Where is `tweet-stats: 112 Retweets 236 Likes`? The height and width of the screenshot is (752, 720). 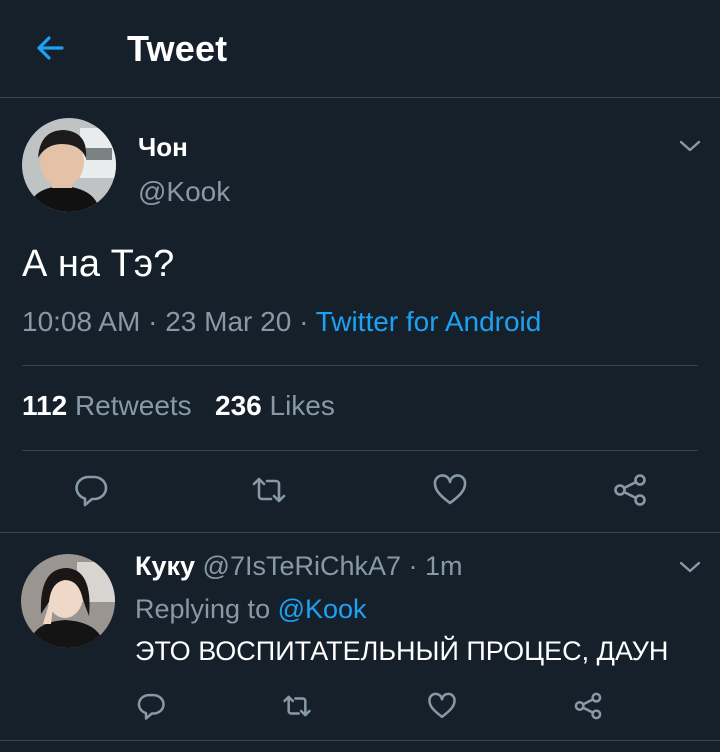 tweet-stats: 112 Retweets 236 Likes is located at coordinates (178, 406).